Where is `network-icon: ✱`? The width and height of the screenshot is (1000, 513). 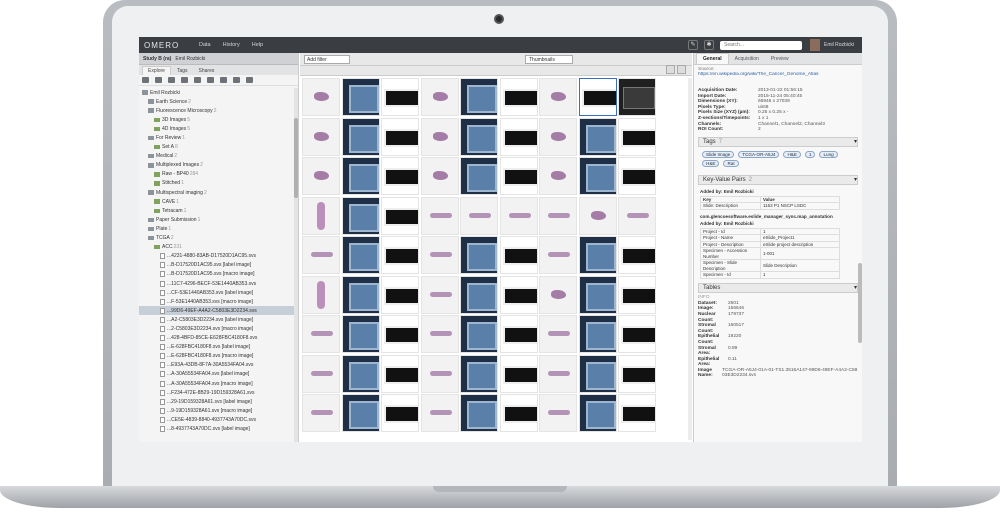 network-icon: ✱ is located at coordinates (708, 45).